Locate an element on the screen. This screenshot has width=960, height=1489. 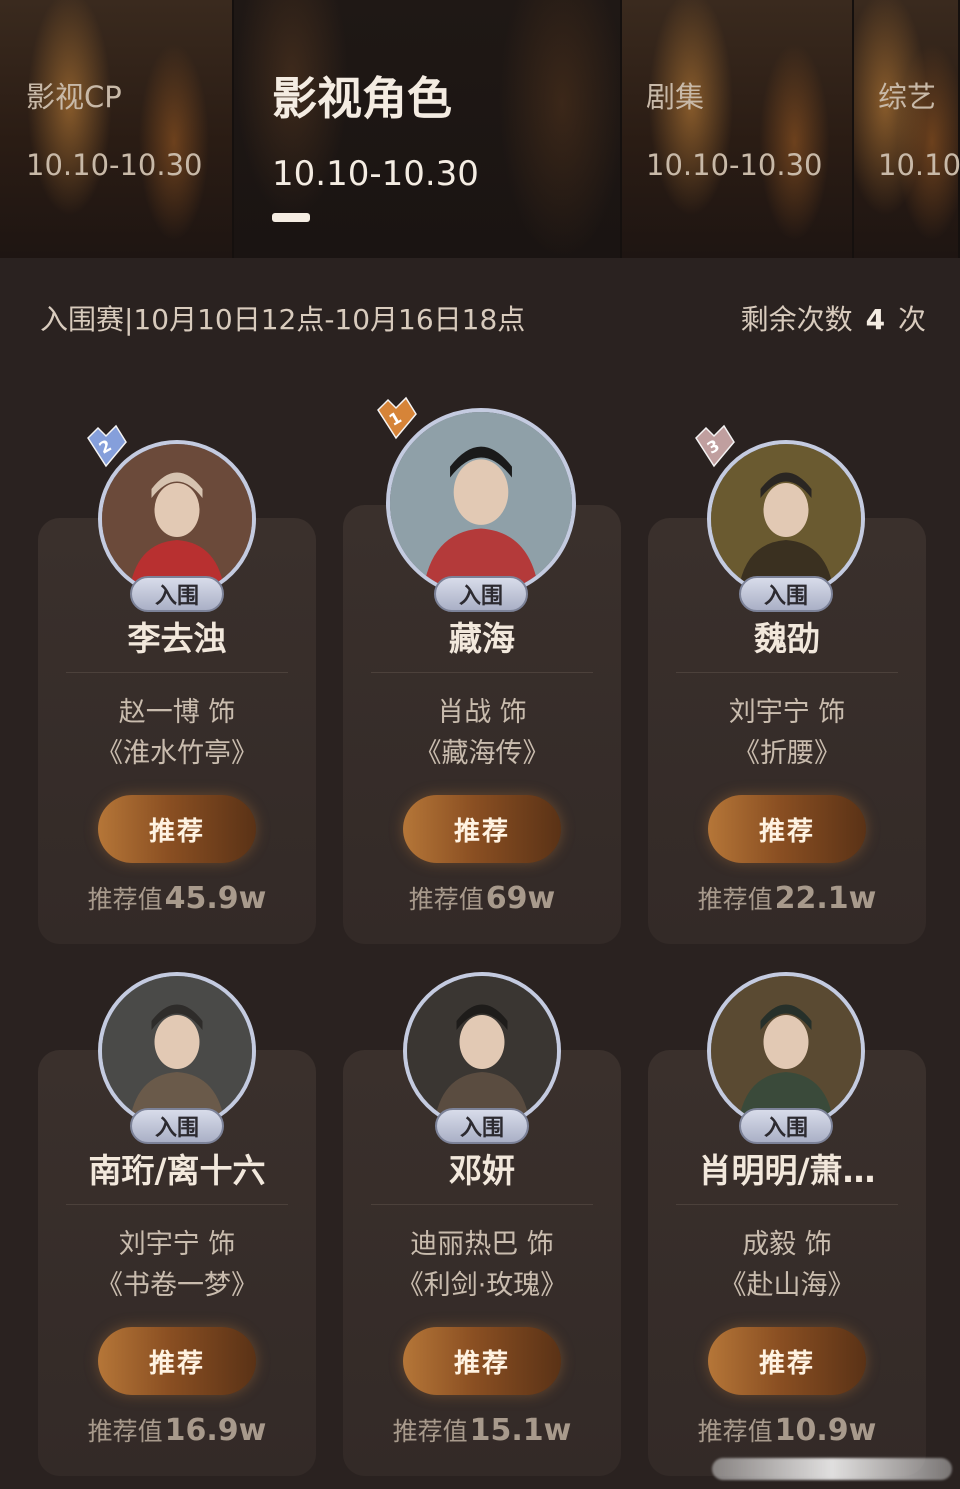
drama-title: 《藏海传》 is located at coordinates (482, 753).